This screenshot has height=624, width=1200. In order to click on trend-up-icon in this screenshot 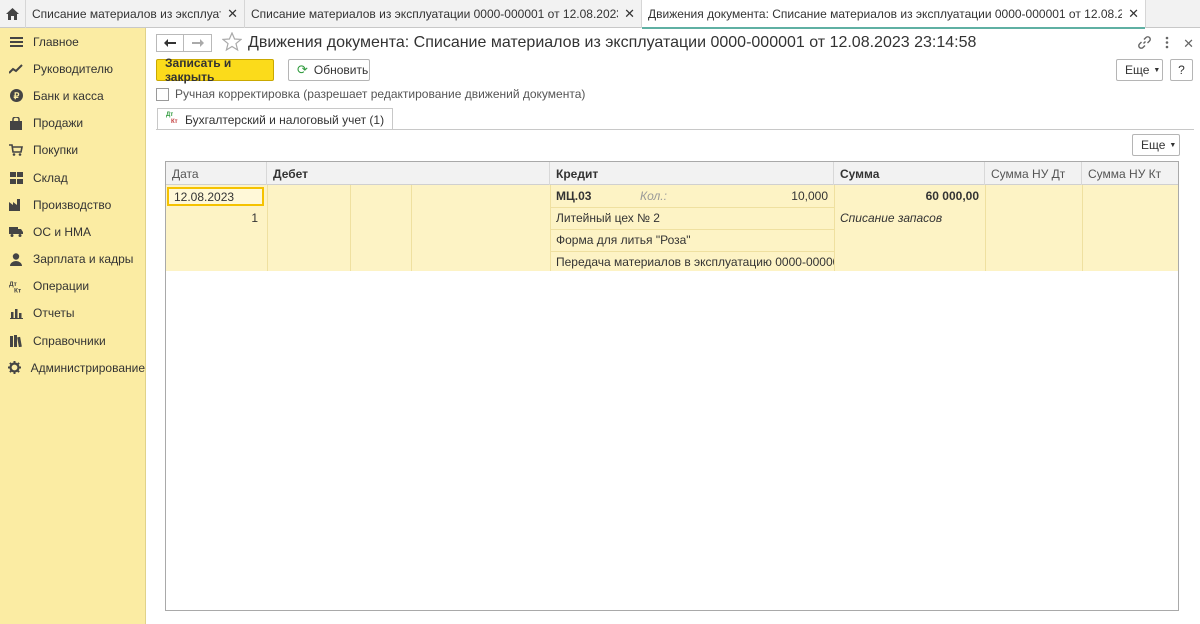, I will do `click(16, 69)`.